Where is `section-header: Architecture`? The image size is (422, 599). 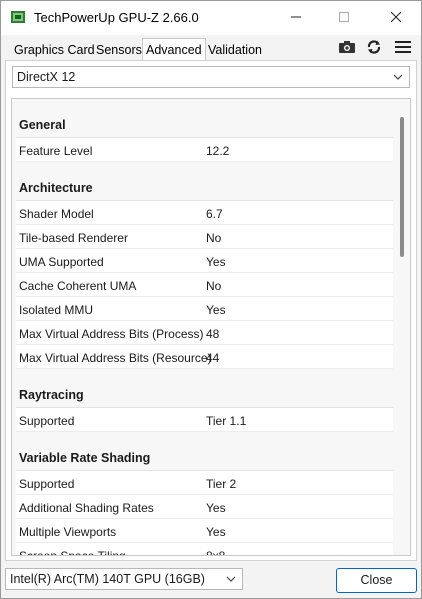 section-header: Architecture is located at coordinates (204, 188).